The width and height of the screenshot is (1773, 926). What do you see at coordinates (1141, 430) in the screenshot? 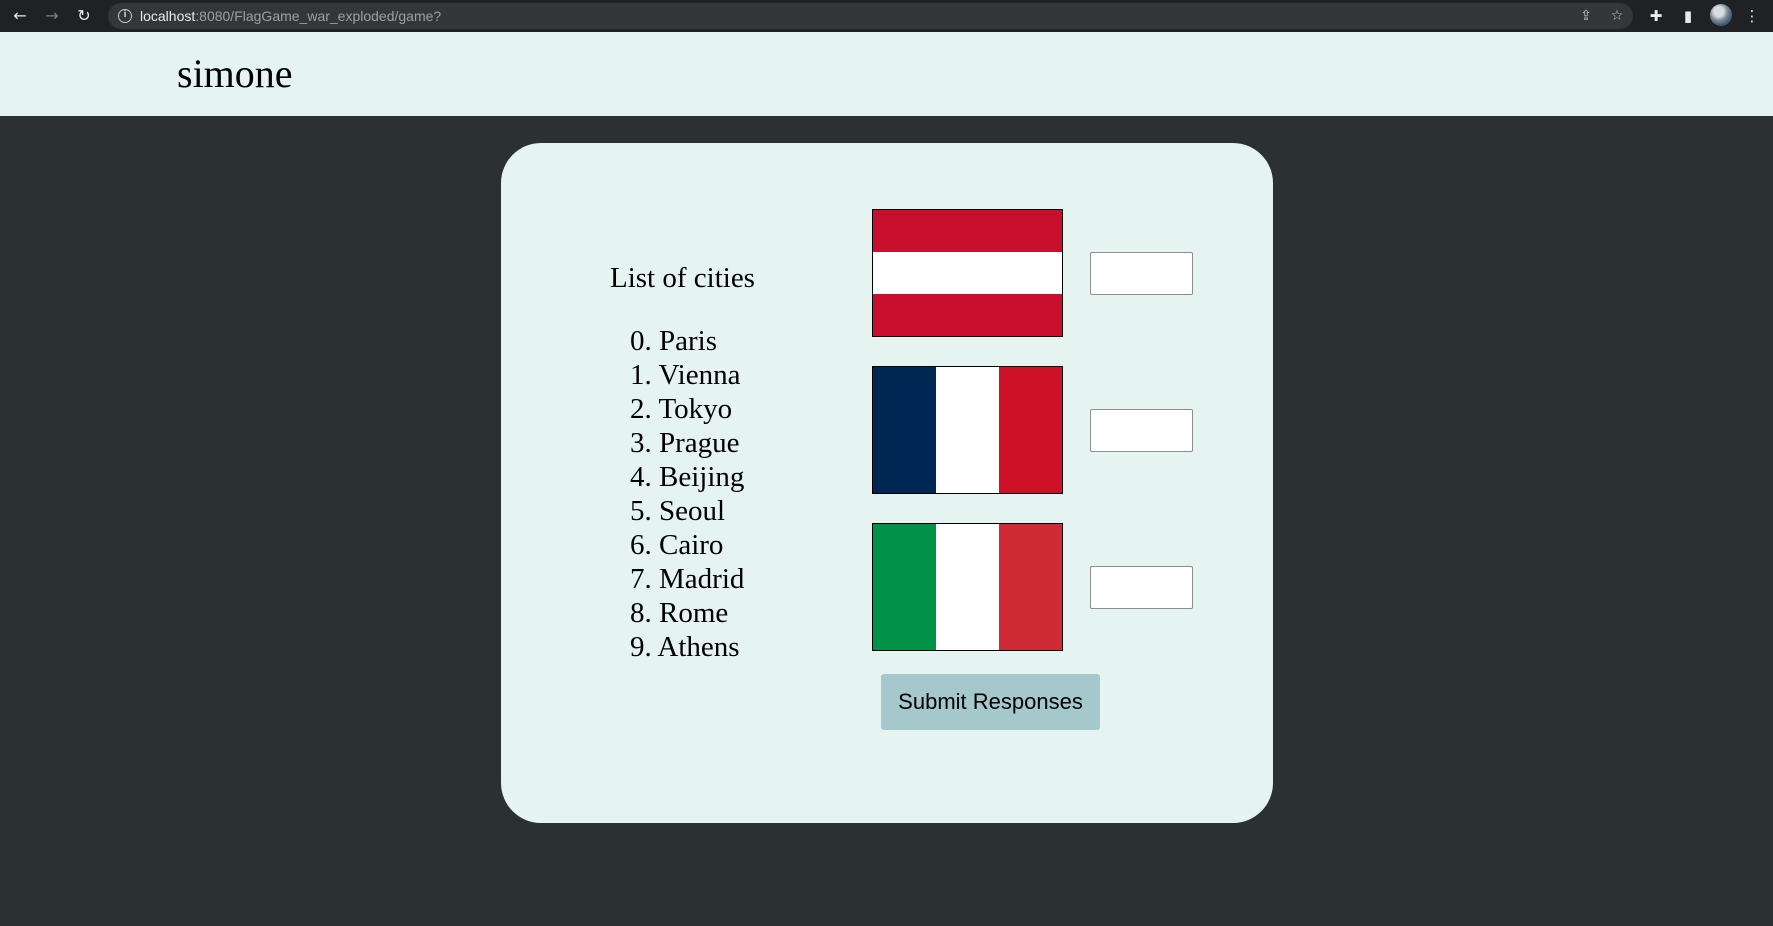
I see `answer-input-france` at bounding box center [1141, 430].